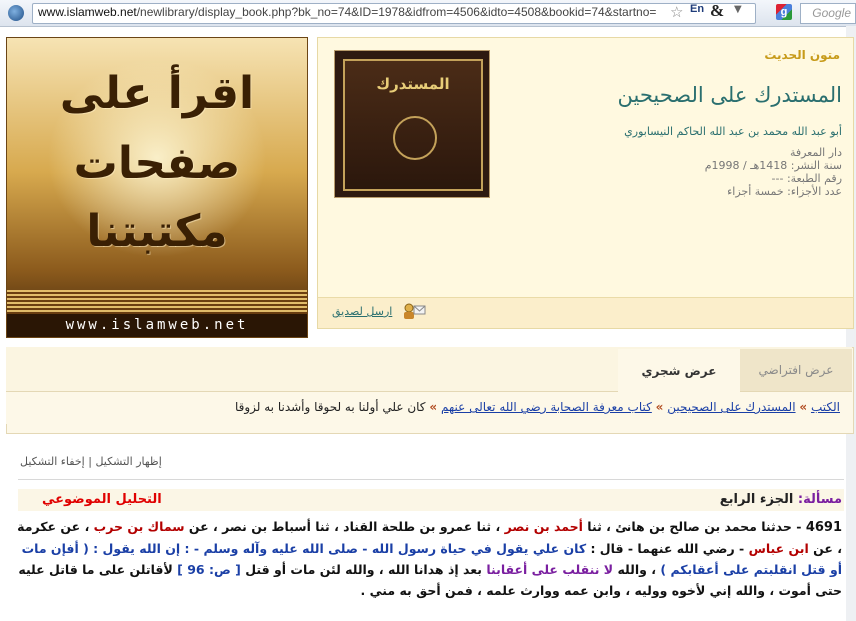  Describe the element at coordinates (87, 12) in the screenshot. I see `url-host: www.islamweb.net` at that location.